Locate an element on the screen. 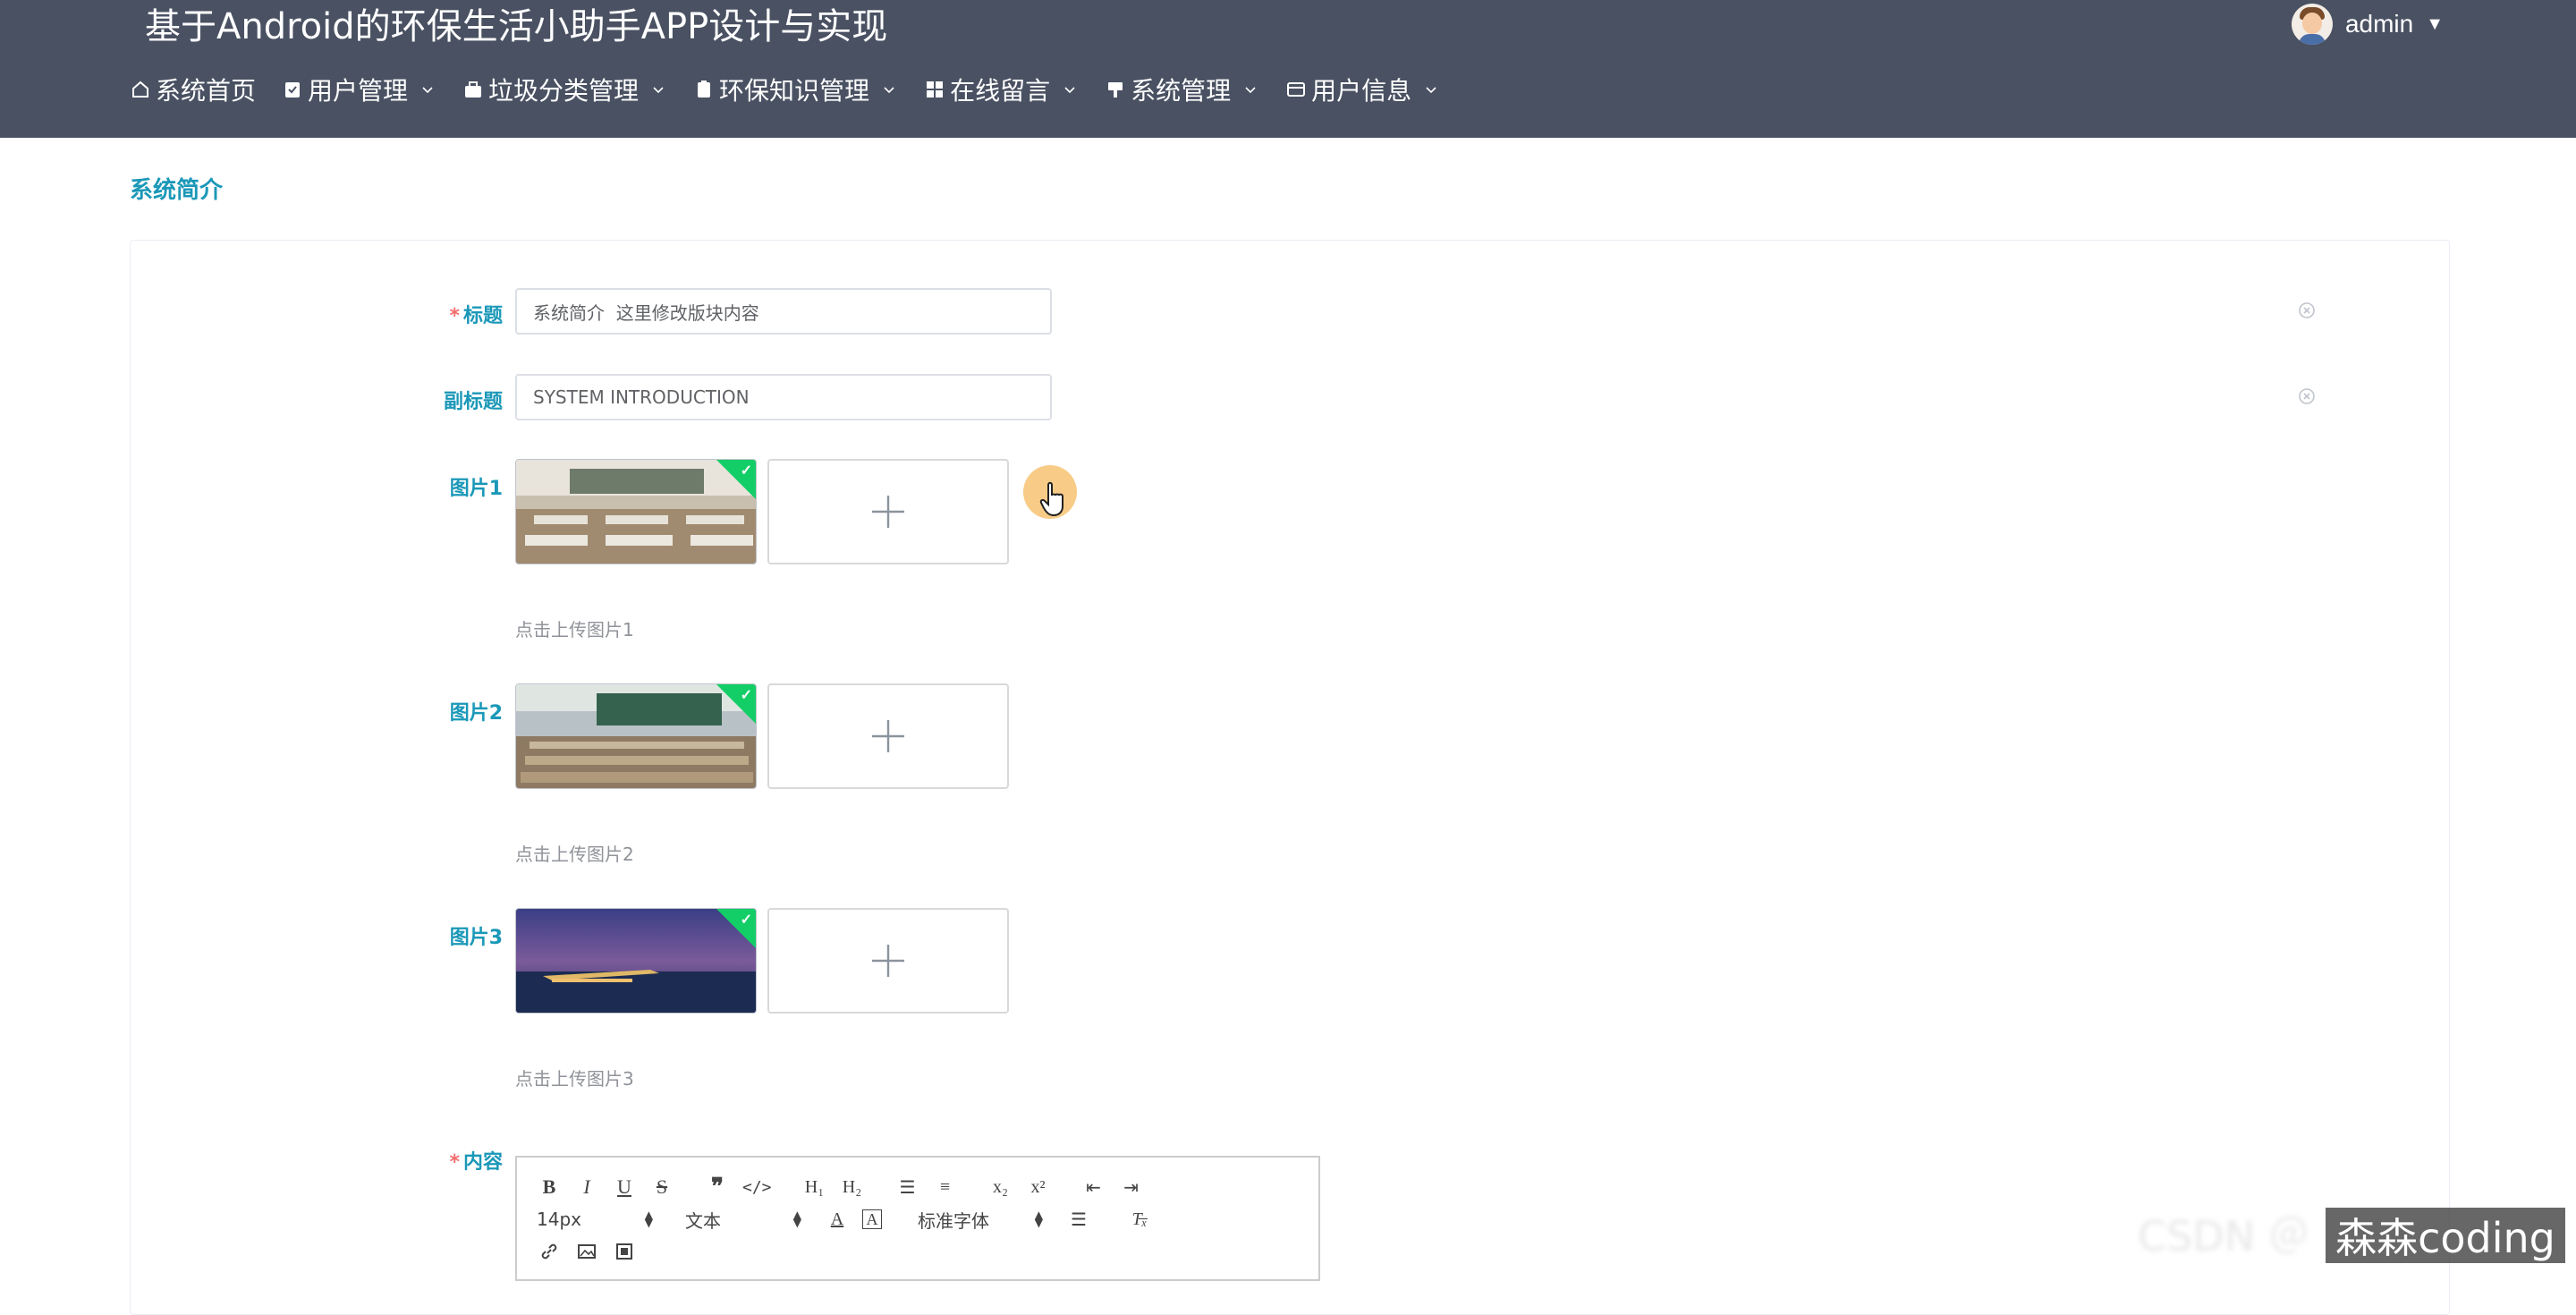  align-icon: ☰ is located at coordinates (1078, 1219).